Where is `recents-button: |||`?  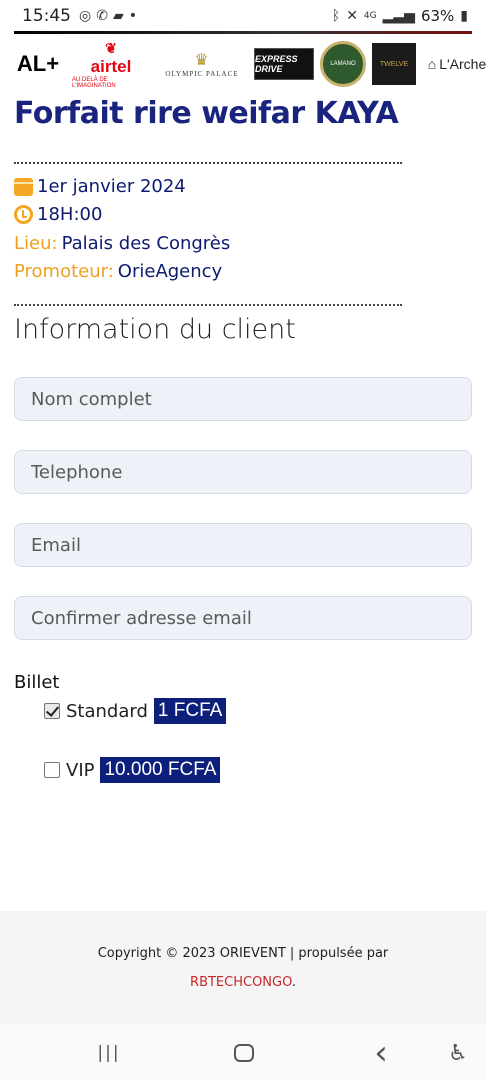
recents-button: ||| is located at coordinates (109, 1053).